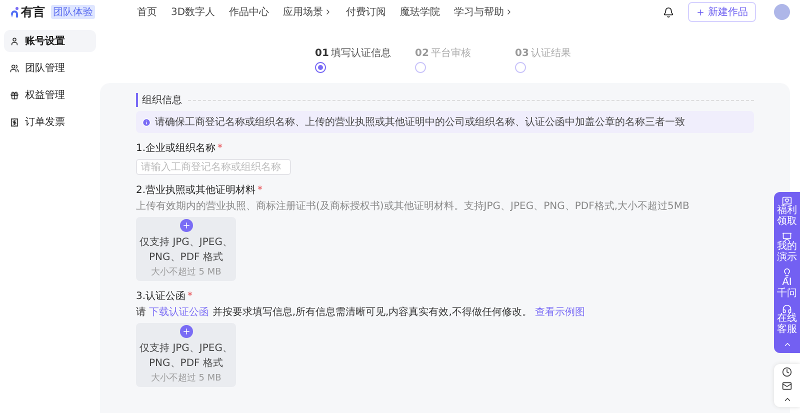 The image size is (800, 413). What do you see at coordinates (200, 190) in the screenshot?
I see `field-label: 2.营业执照或其他证明材料 *` at bounding box center [200, 190].